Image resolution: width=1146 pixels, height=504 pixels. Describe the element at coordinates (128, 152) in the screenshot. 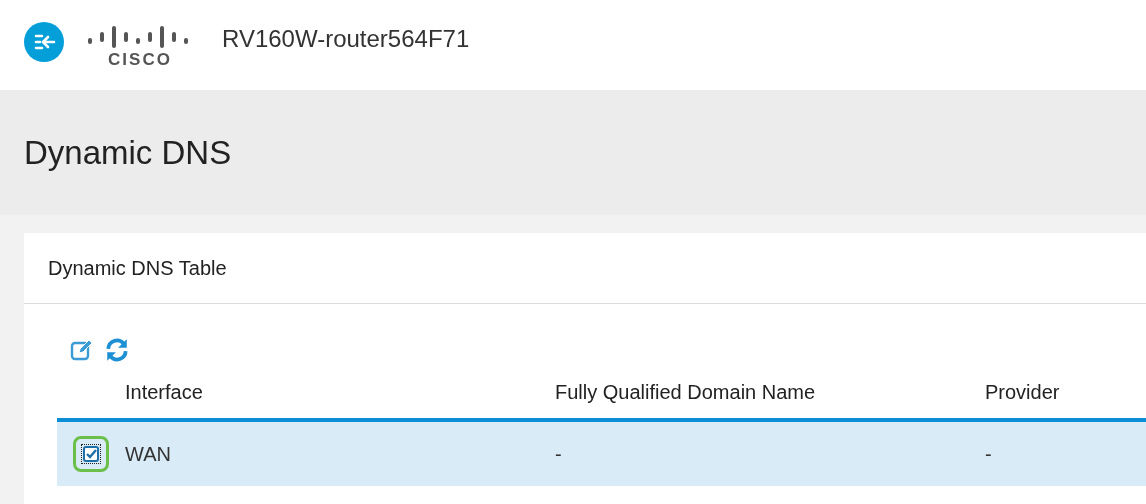

I see `page-title: Dynamic DNS` at that location.